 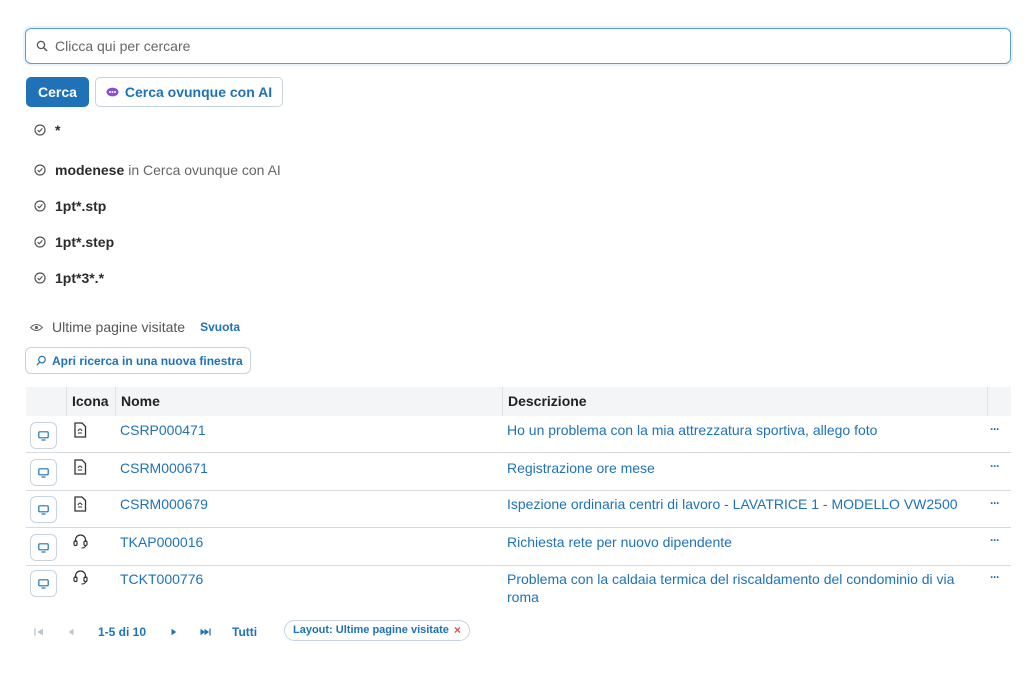 What do you see at coordinates (244, 632) in the screenshot?
I see `show-all-link: Tutti` at bounding box center [244, 632].